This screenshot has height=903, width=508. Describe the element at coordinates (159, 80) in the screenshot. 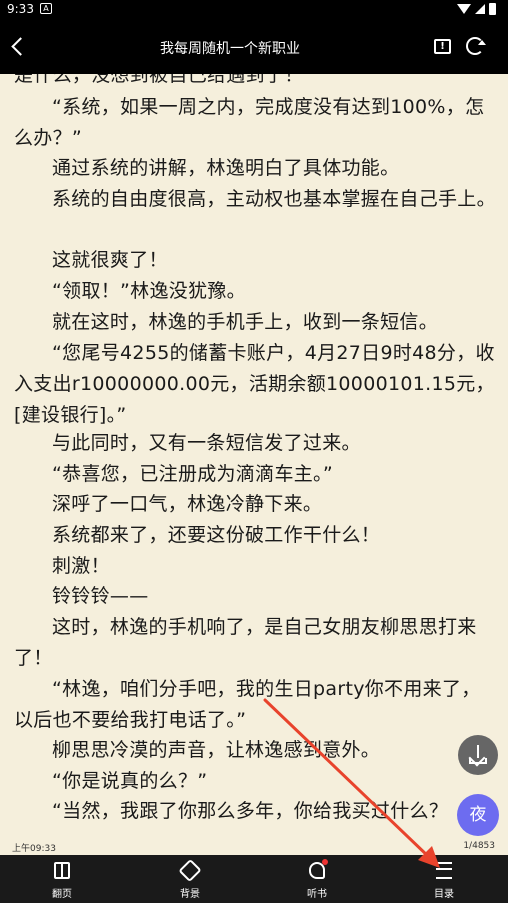

I see `paragraph: 是什么，没想到被自己给遇到了！` at that location.